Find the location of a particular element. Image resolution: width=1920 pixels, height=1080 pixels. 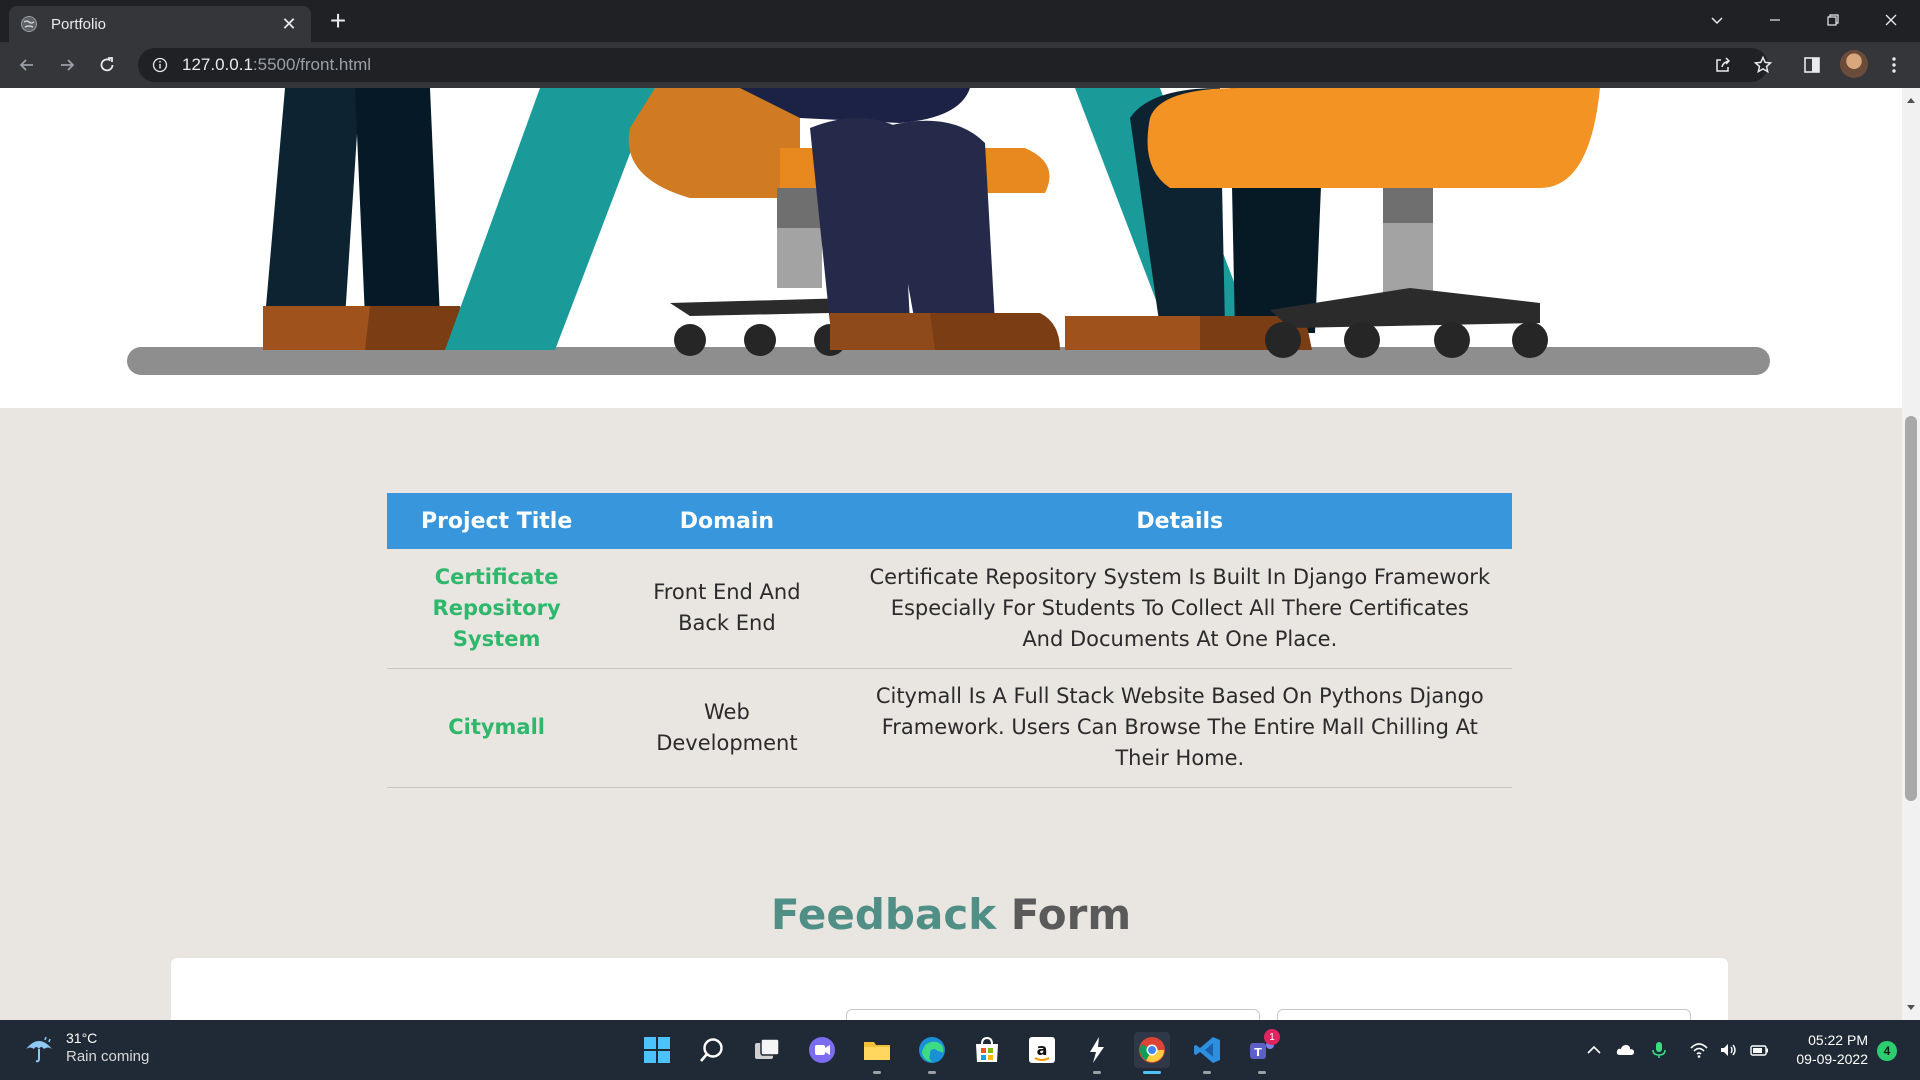

edge-browser-icon is located at coordinates (932, 1053).